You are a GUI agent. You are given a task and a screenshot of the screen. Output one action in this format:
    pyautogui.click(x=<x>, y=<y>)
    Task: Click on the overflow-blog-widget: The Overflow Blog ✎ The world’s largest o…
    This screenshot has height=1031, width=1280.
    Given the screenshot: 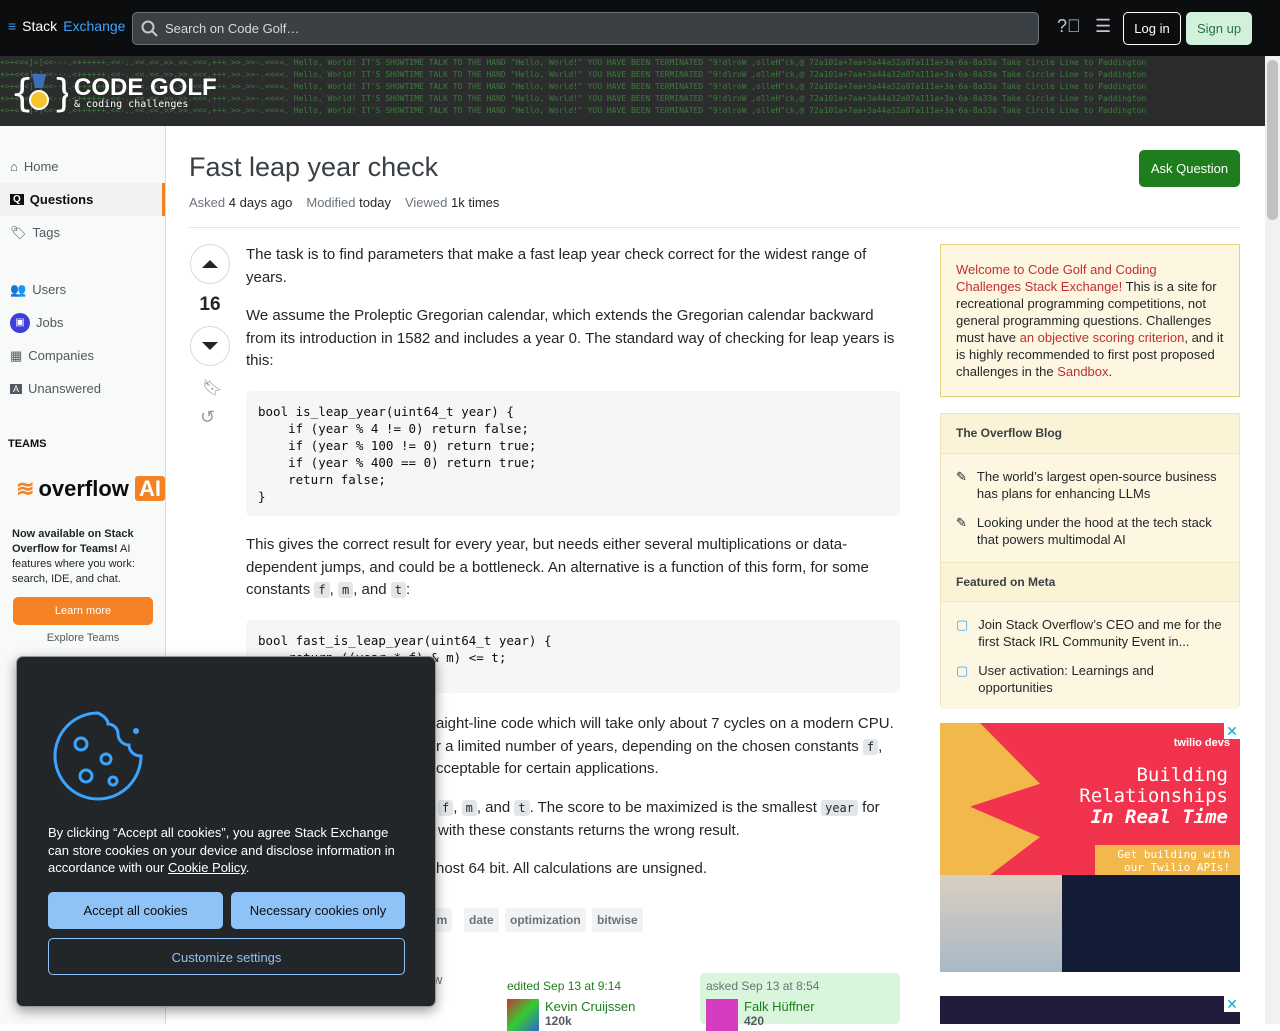 What is the action you would take?
    pyautogui.click(x=1090, y=561)
    